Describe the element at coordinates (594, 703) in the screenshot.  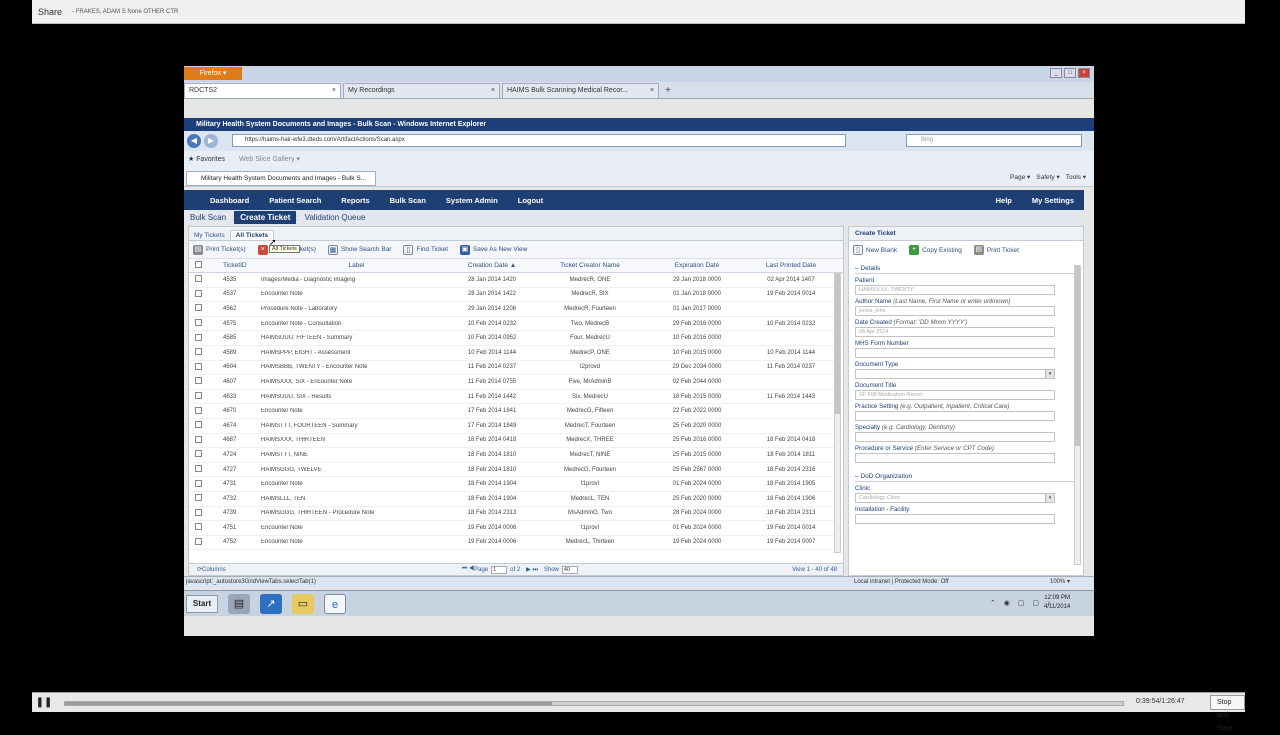
I see `seek-bar` at that location.